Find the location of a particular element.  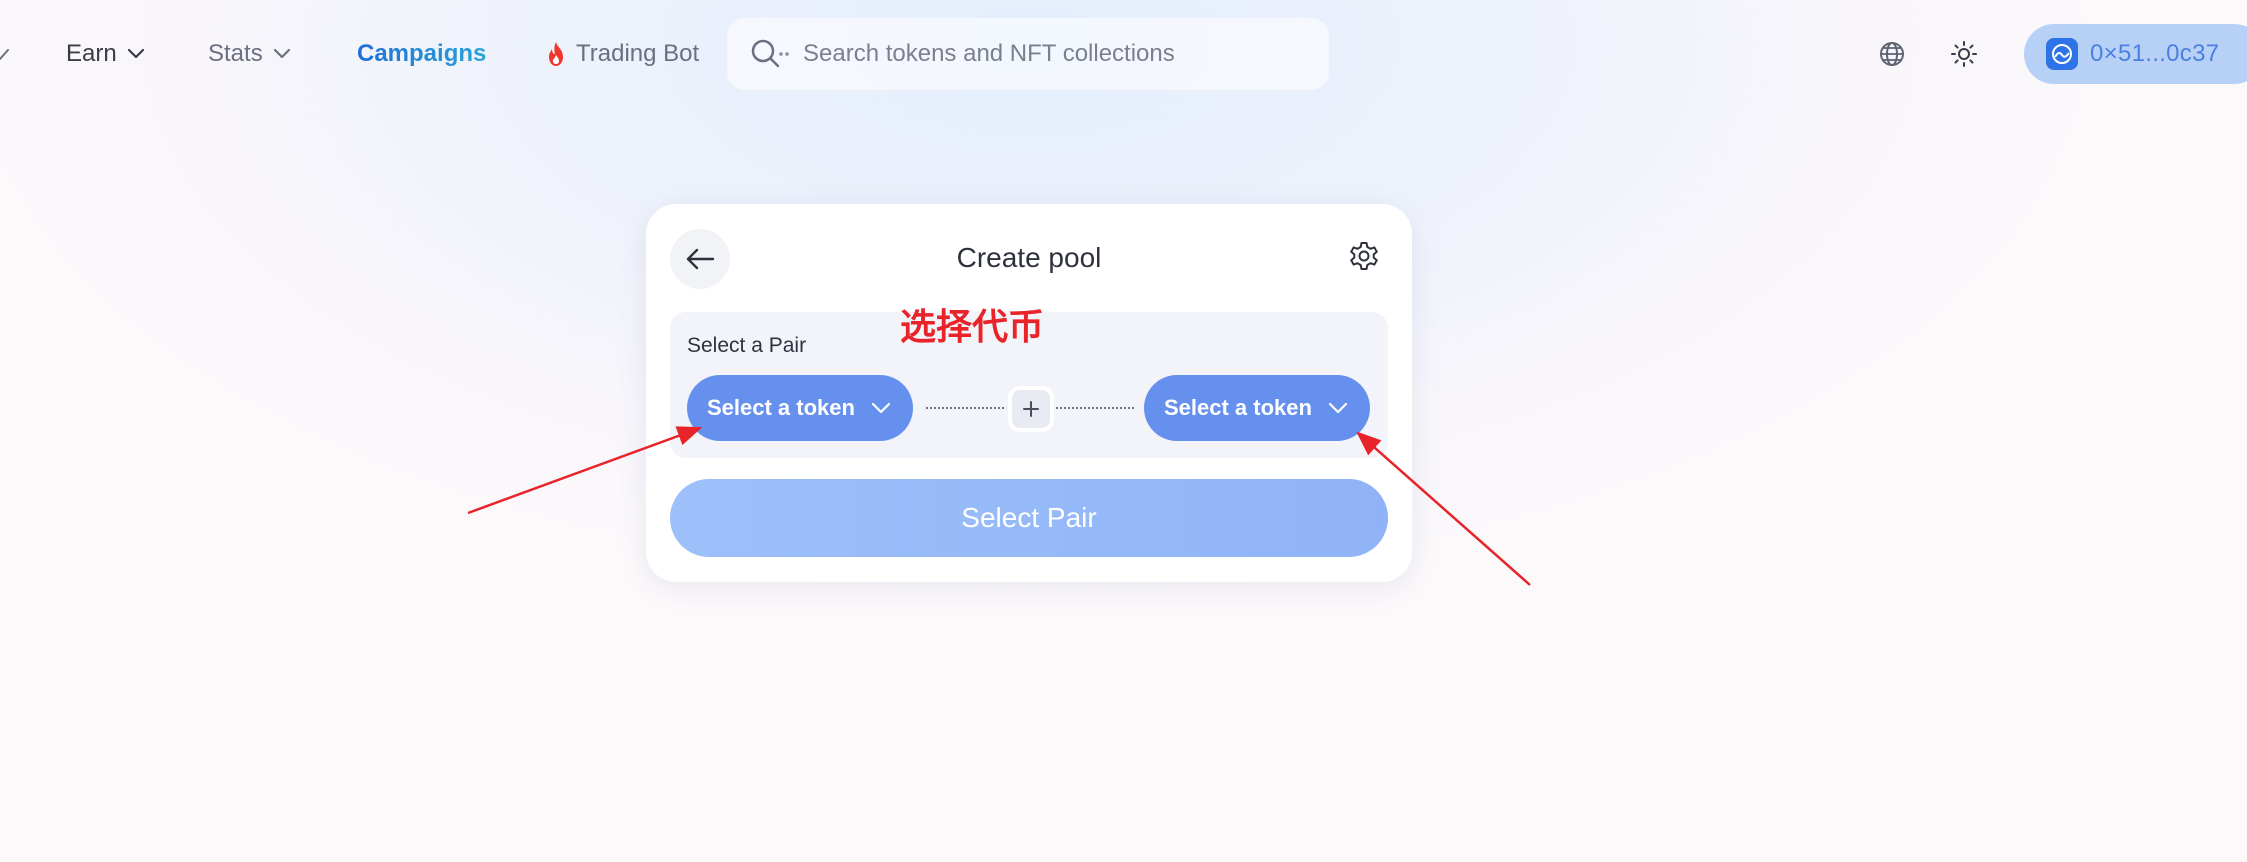

annotation-arrow-right is located at coordinates (1443, 508).